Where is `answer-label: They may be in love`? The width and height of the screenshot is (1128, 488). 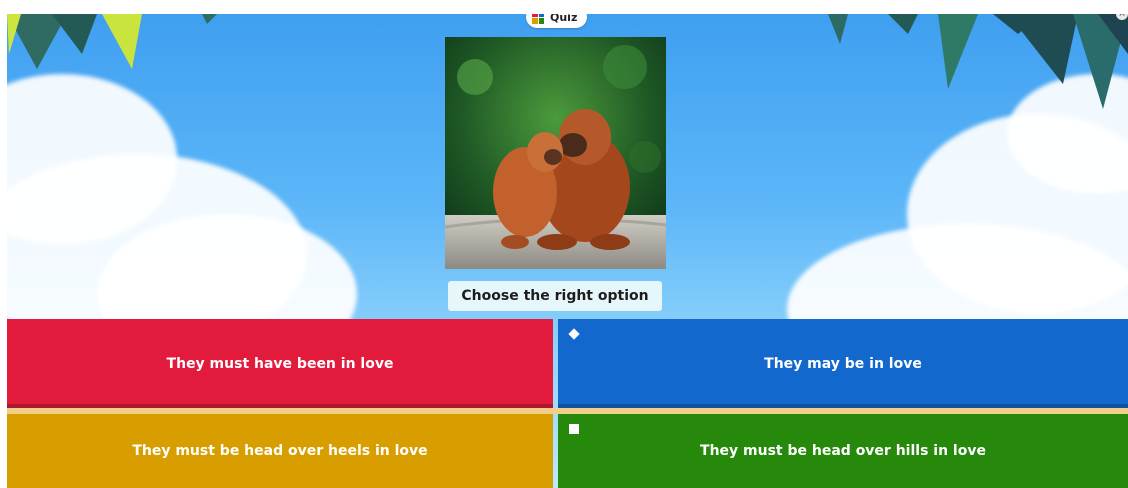
answer-label: They may be in love is located at coordinates (843, 363).